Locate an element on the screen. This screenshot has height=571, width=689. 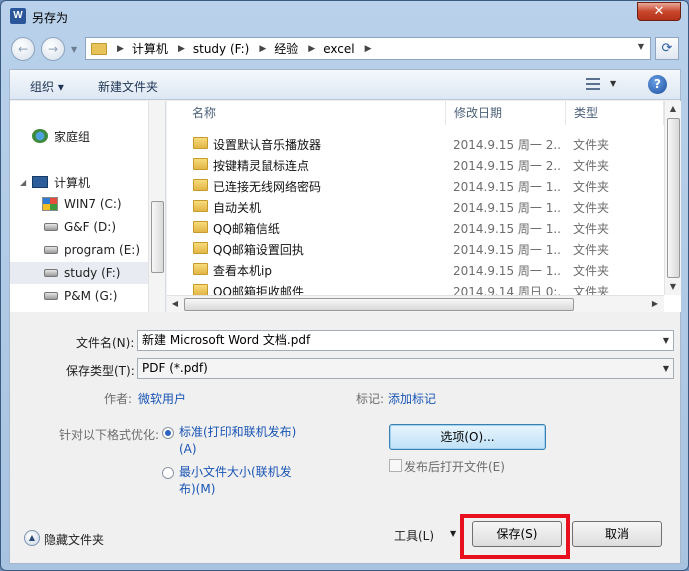
file-name: 设置默认音乐播放器 is located at coordinates (267, 145).